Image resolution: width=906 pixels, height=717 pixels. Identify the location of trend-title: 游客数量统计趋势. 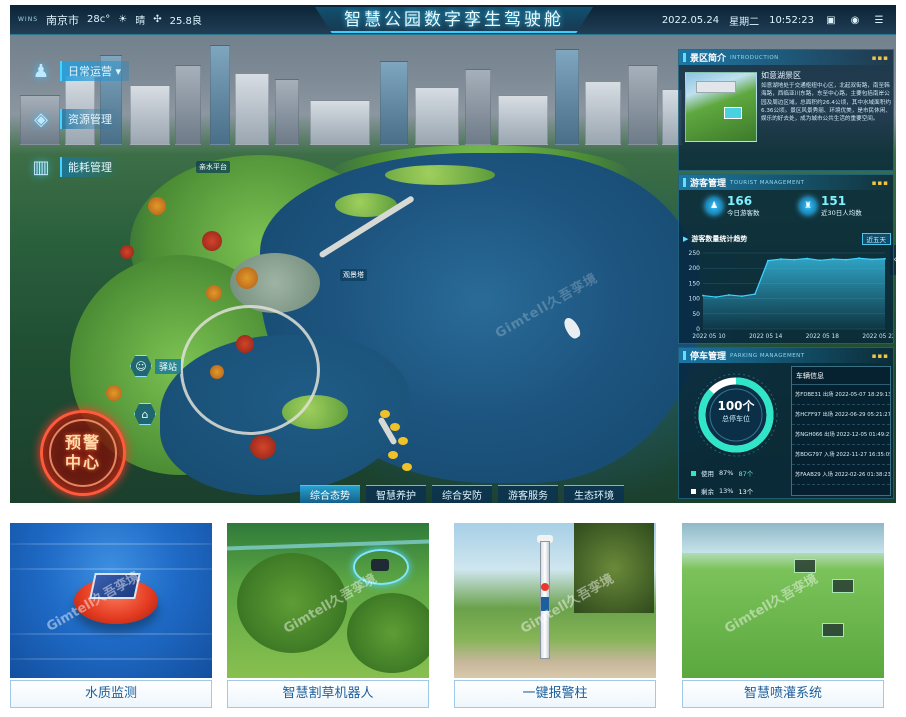
(719, 239).